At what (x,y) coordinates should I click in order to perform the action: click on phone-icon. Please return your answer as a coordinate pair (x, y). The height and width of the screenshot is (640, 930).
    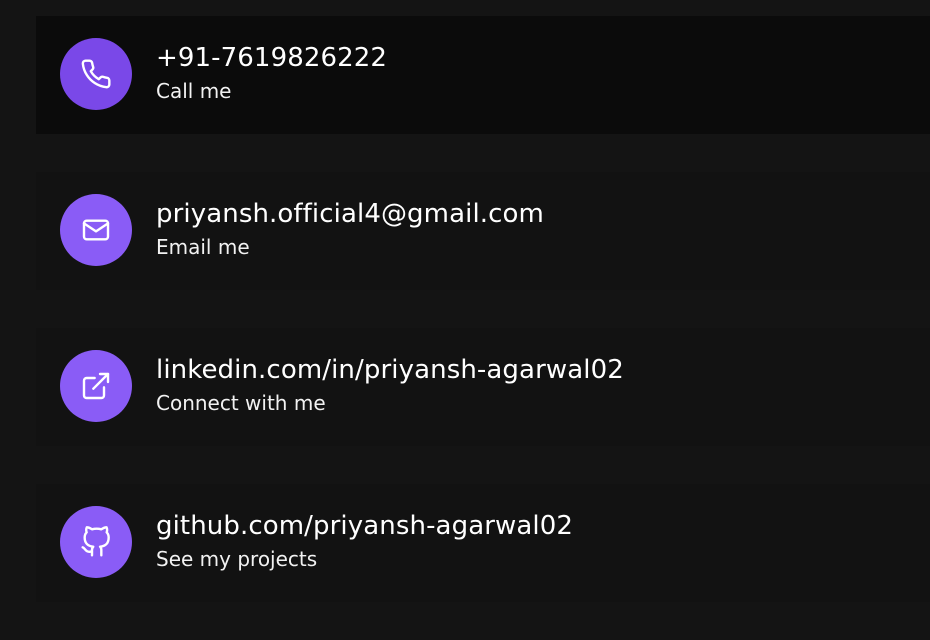
    Looking at the image, I should click on (96, 74).